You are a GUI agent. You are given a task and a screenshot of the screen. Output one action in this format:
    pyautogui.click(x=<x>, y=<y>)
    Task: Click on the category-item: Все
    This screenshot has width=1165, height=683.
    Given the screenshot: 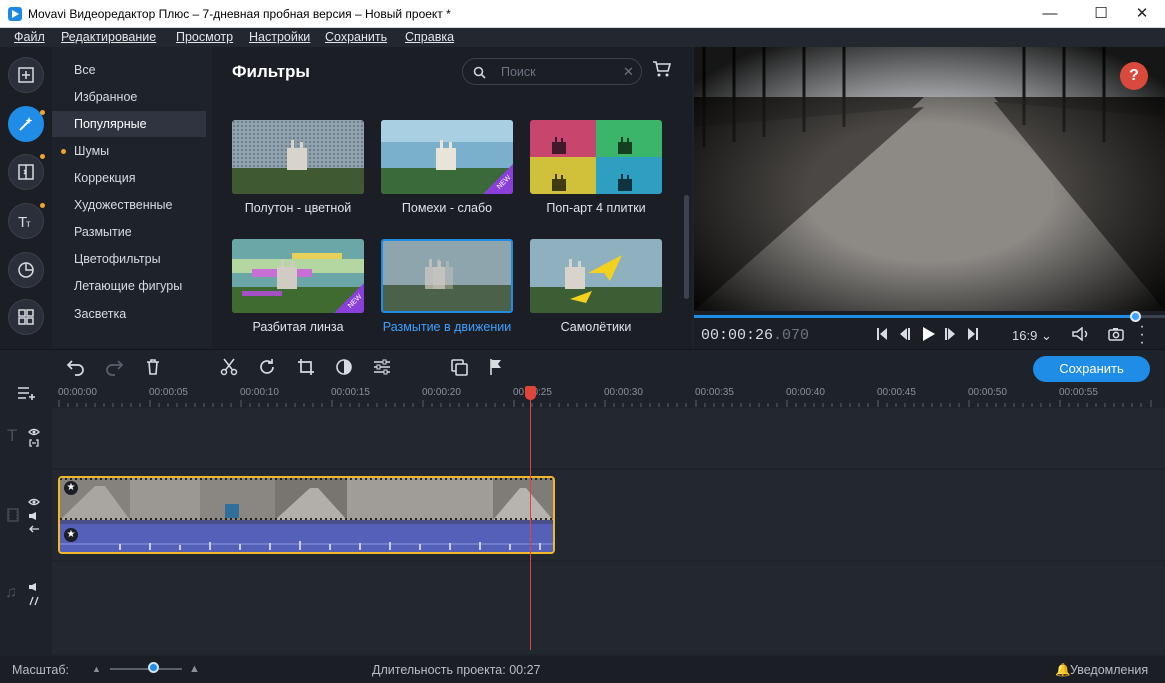 What is the action you would take?
    pyautogui.click(x=129, y=70)
    